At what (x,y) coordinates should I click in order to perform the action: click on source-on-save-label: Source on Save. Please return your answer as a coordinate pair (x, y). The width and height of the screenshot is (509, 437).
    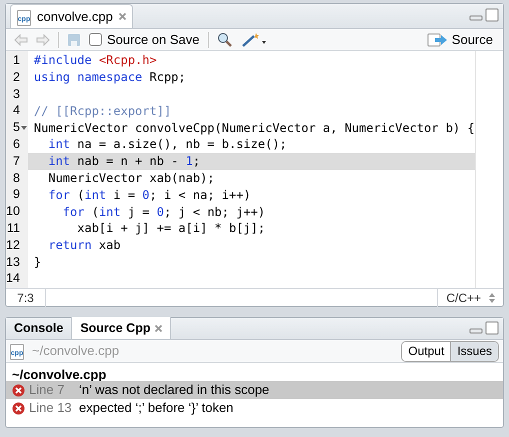
    Looking at the image, I should click on (153, 39).